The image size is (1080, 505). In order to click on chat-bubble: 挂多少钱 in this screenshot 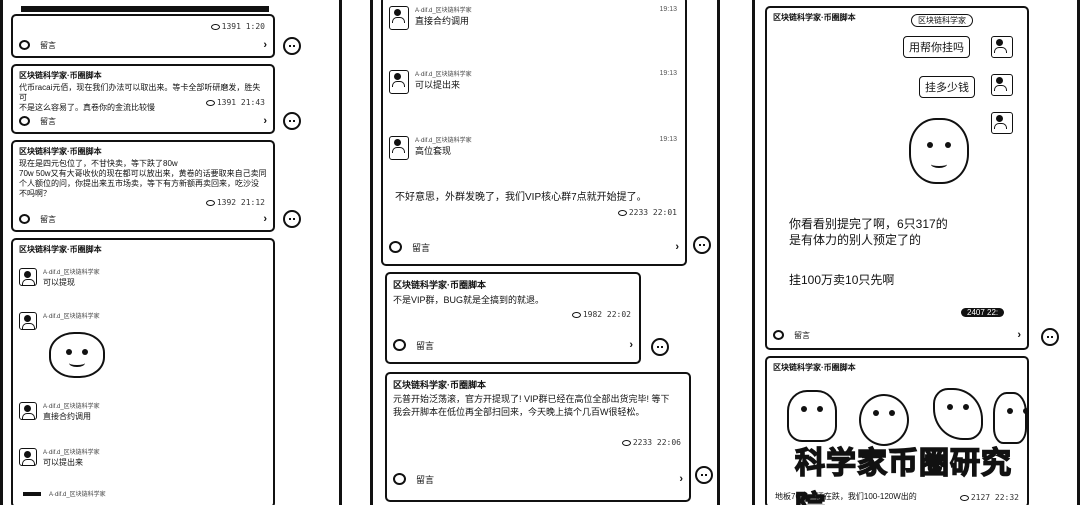, I will do `click(947, 87)`.